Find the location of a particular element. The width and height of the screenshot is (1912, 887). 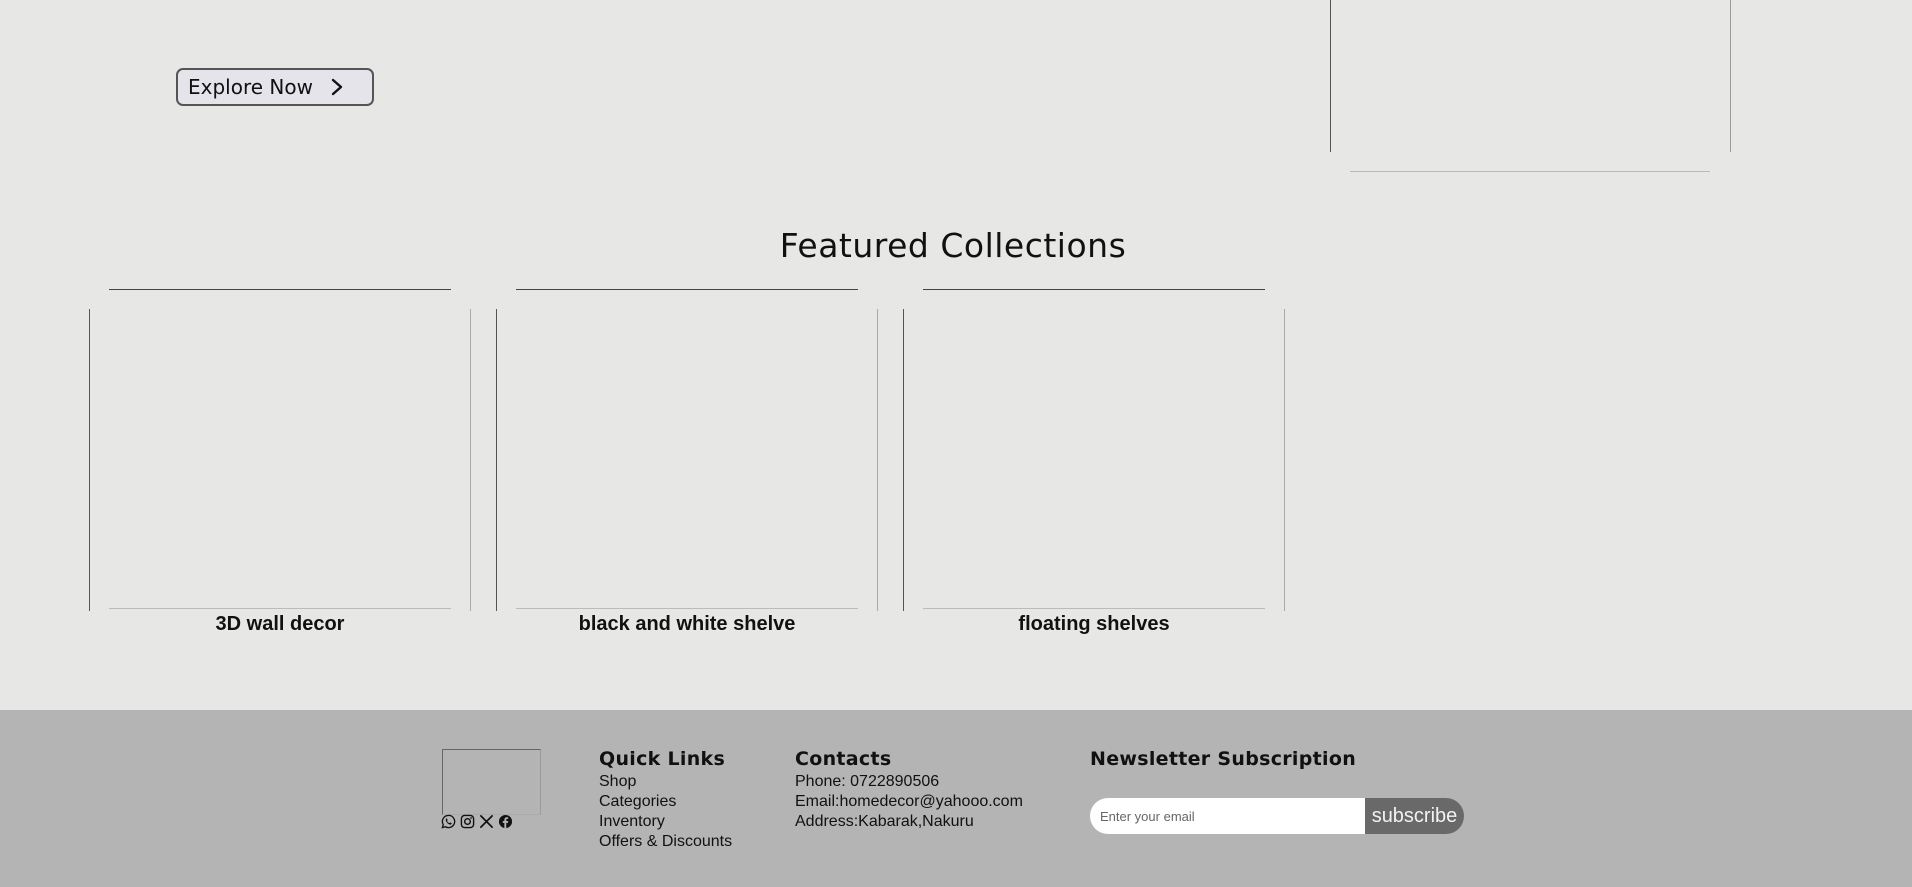

collection-card-caption: black and white shelve is located at coordinates (687, 624).